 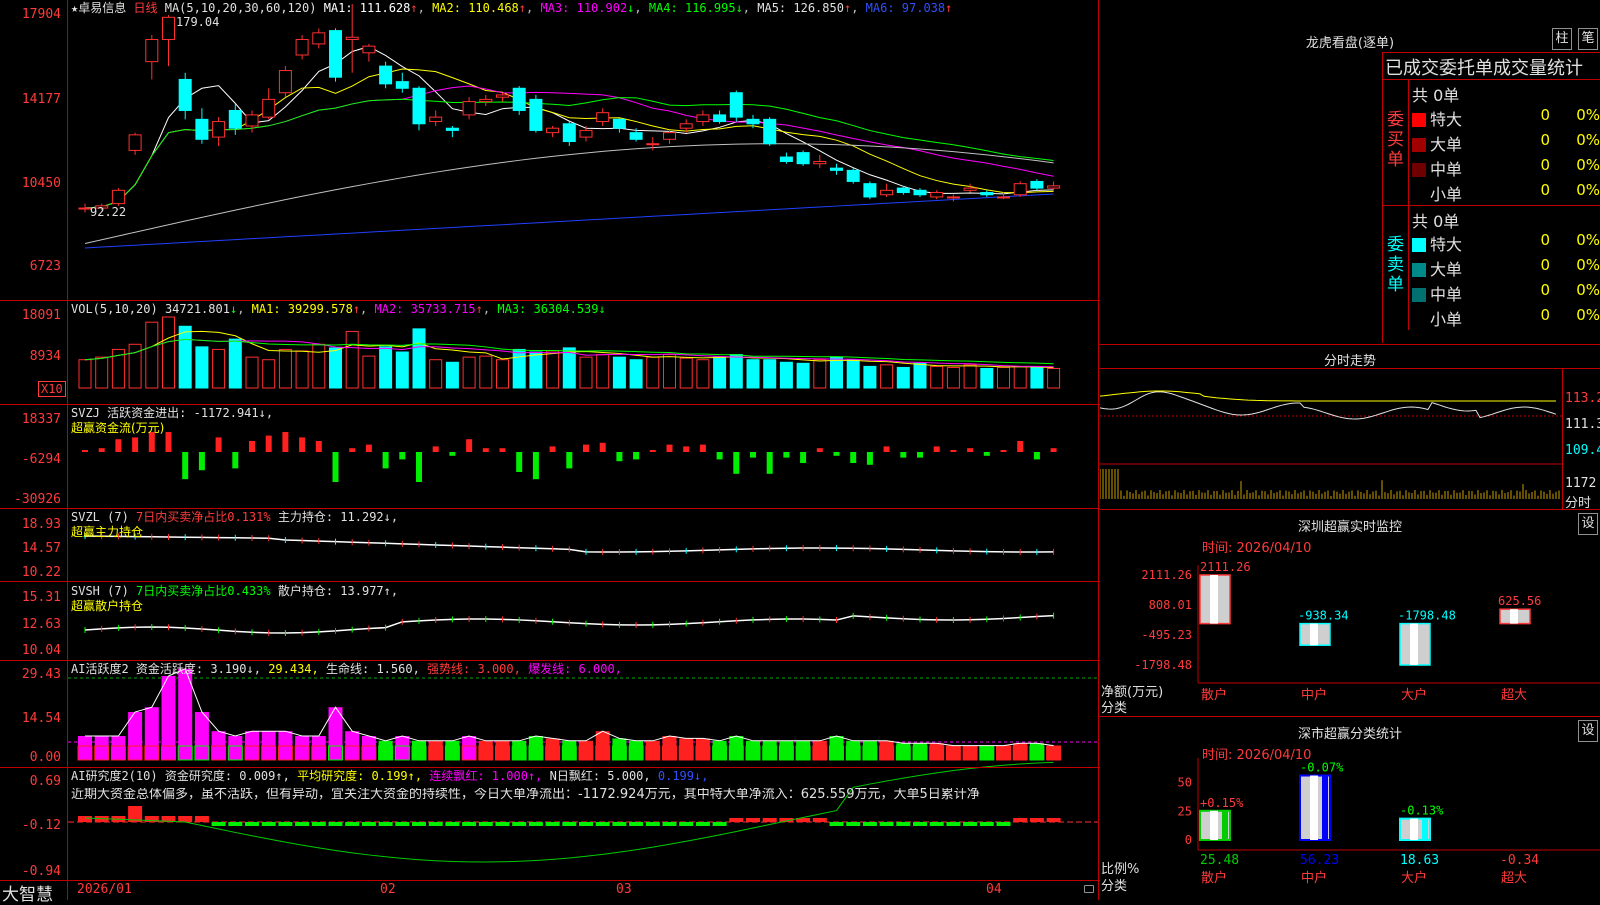 What do you see at coordinates (550, 508) in the screenshot?
I see `panel-divider` at bounding box center [550, 508].